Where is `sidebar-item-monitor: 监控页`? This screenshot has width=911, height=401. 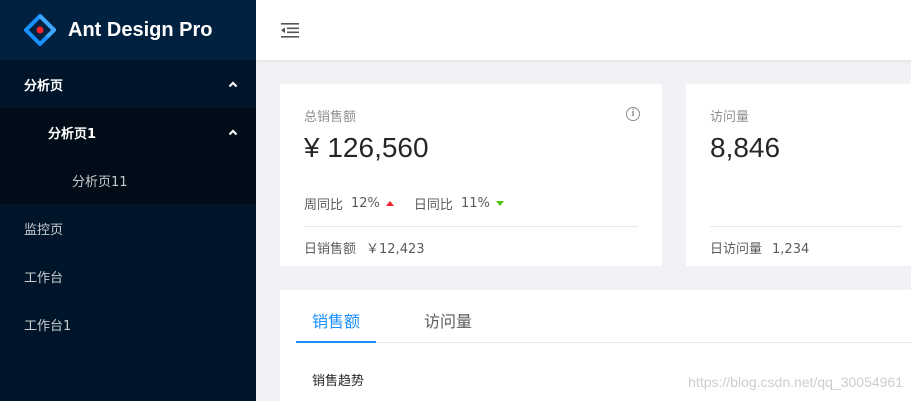 sidebar-item-monitor: 监控页 is located at coordinates (128, 228).